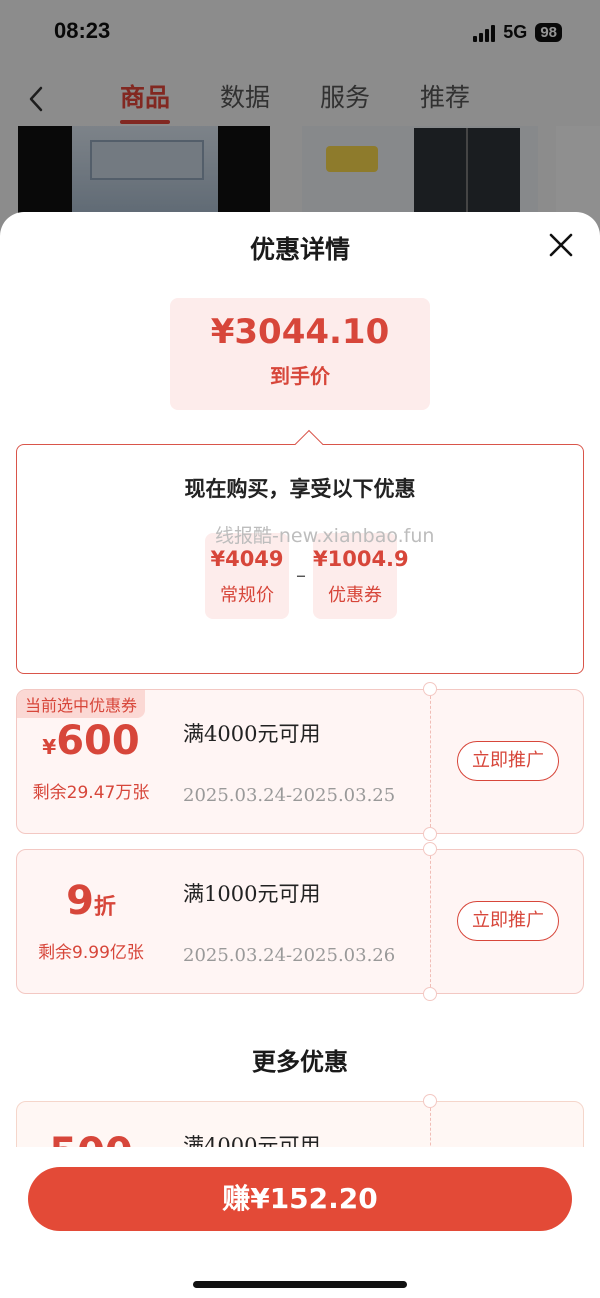 This screenshot has width=600, height=1298. I want to click on final-price: ¥3044.10, so click(300, 332).